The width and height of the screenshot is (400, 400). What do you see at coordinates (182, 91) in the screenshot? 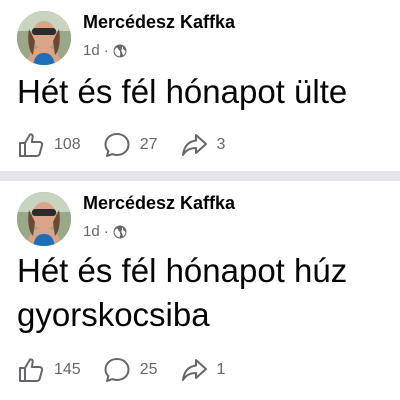
I see `post-text-line: Hét és fél hónapot ülte` at bounding box center [182, 91].